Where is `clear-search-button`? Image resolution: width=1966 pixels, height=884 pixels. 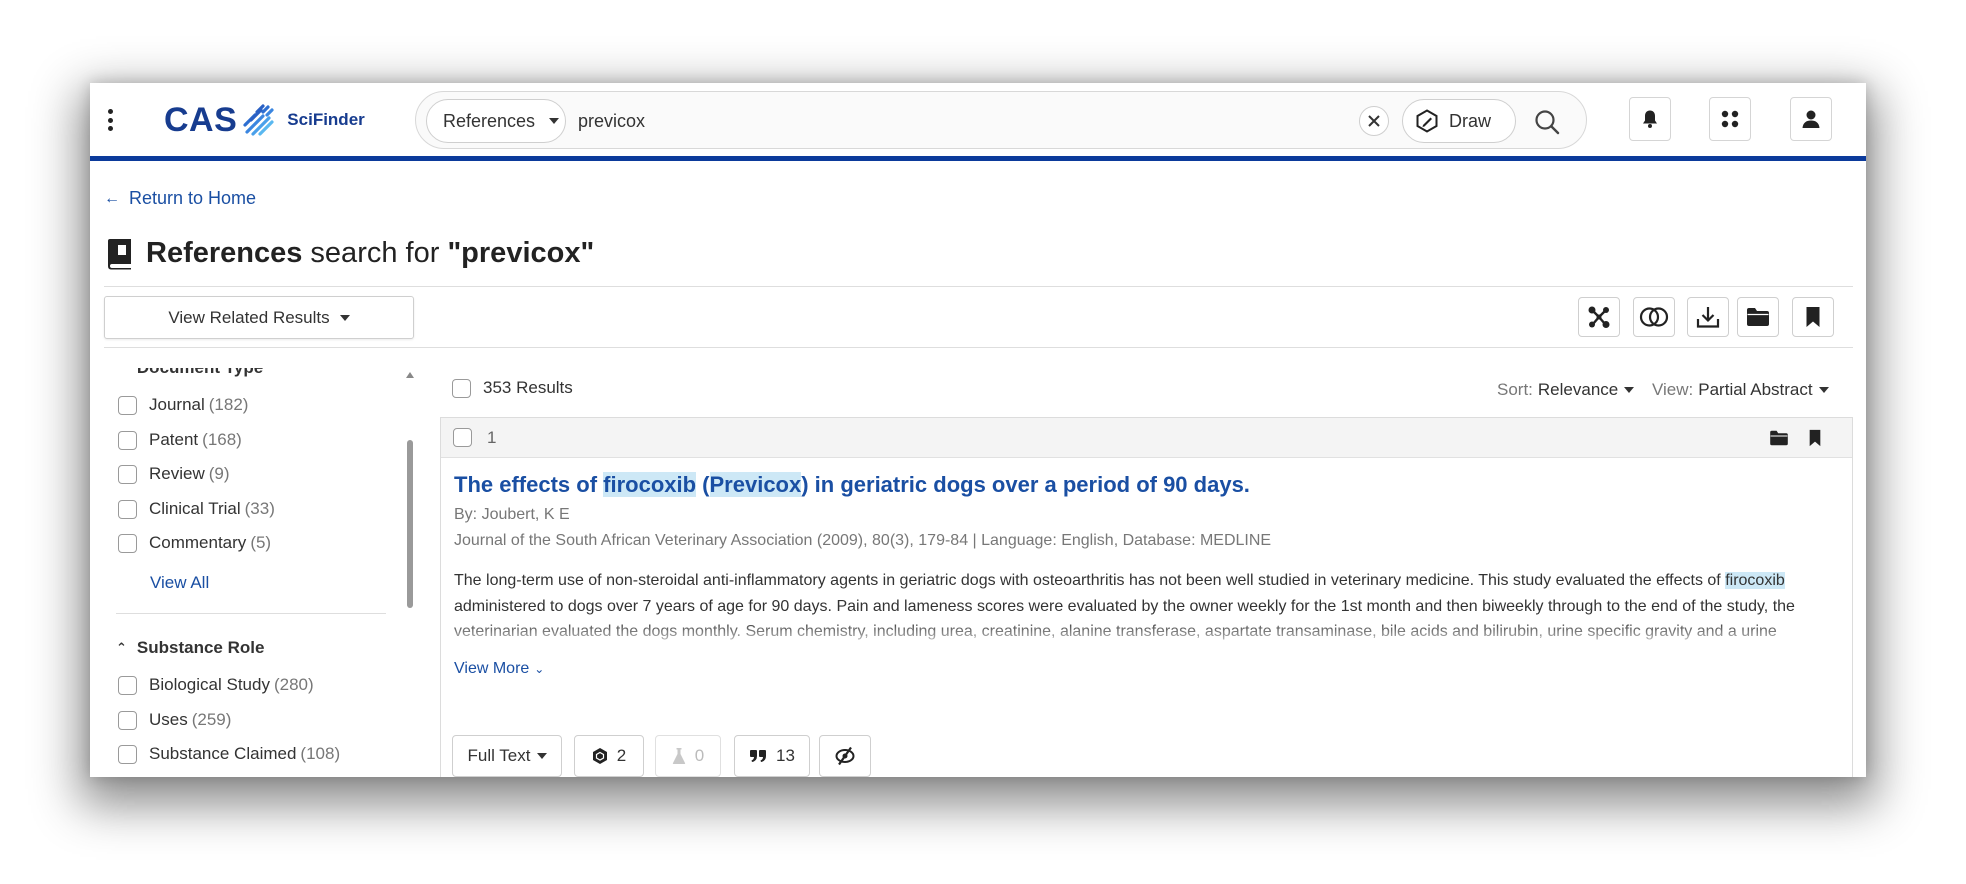 clear-search-button is located at coordinates (1374, 121).